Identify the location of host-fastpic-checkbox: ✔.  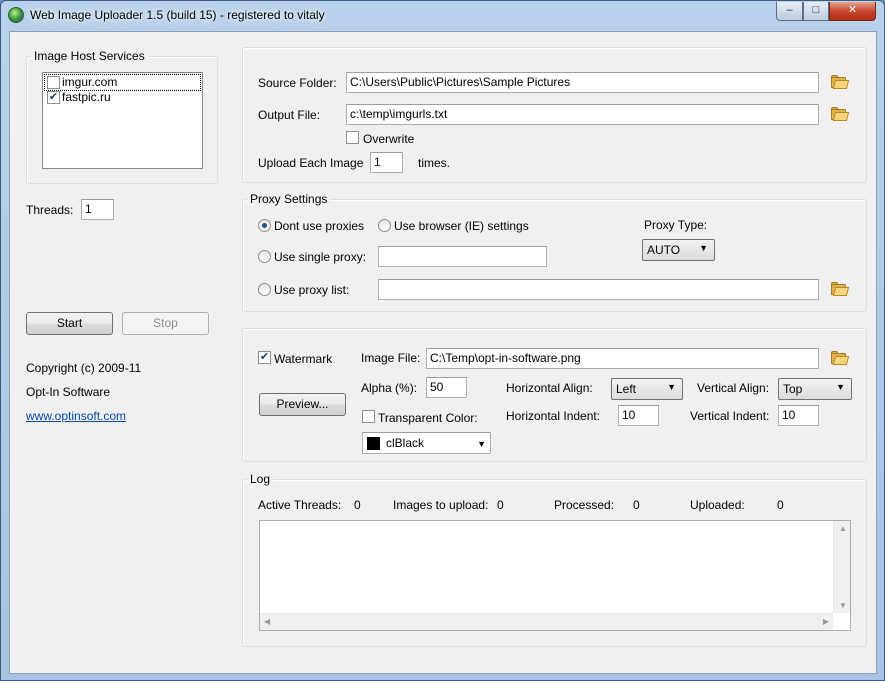
(53, 97).